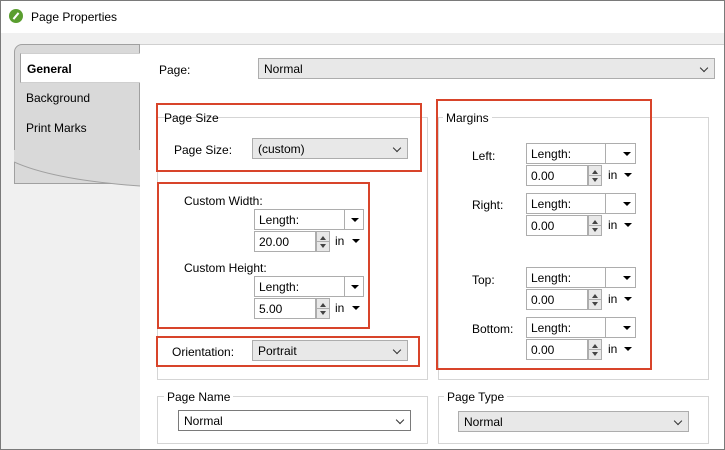  What do you see at coordinates (620, 203) in the screenshot?
I see `margin-right-type-dropdown` at bounding box center [620, 203].